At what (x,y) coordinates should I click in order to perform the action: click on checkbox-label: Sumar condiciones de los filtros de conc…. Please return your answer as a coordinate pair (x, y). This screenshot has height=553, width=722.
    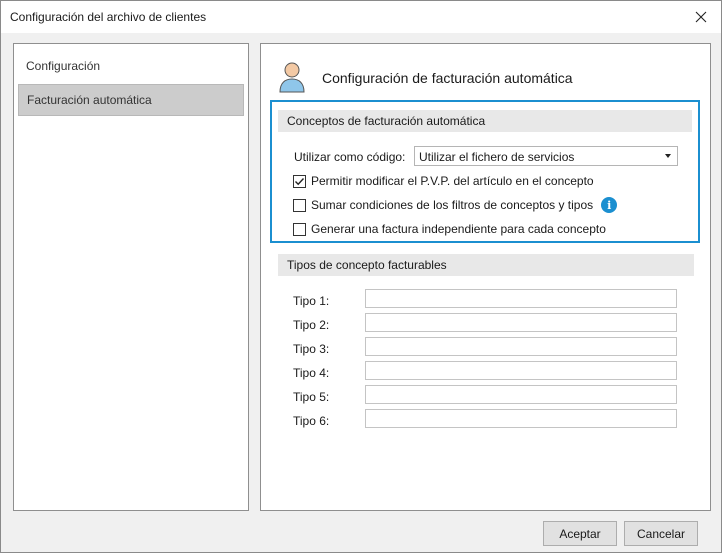
    Looking at the image, I should click on (452, 205).